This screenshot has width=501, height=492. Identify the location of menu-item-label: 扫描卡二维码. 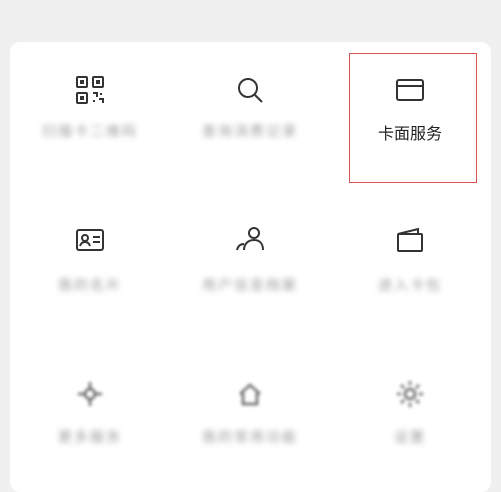
(90, 132).